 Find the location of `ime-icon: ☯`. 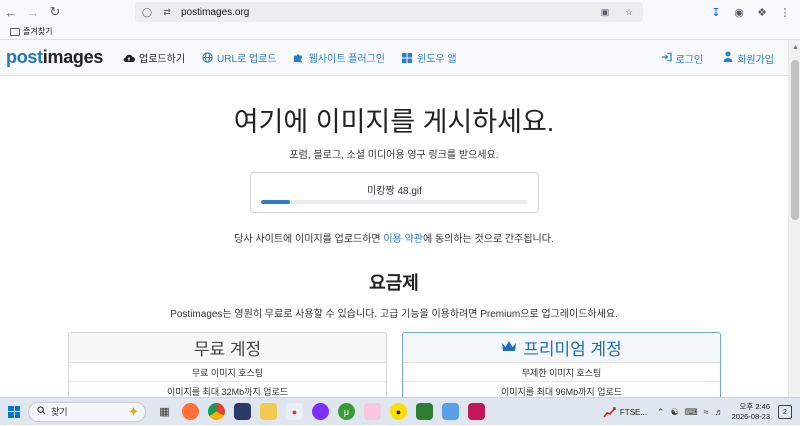

ime-icon: ☯ is located at coordinates (675, 412).